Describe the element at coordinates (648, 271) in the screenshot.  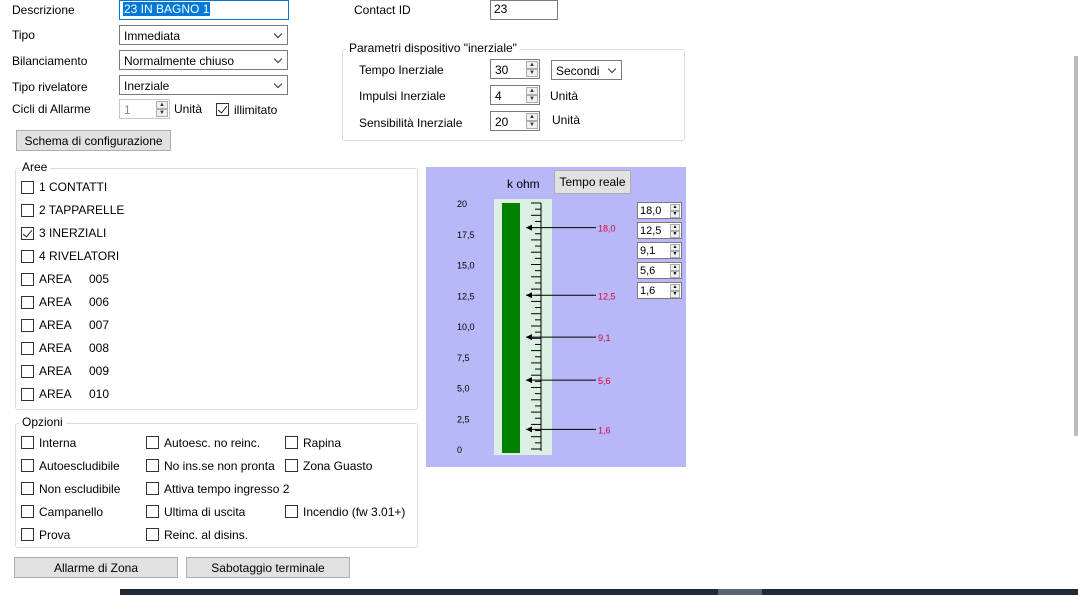
I see `threshold-value: 5,6` at that location.